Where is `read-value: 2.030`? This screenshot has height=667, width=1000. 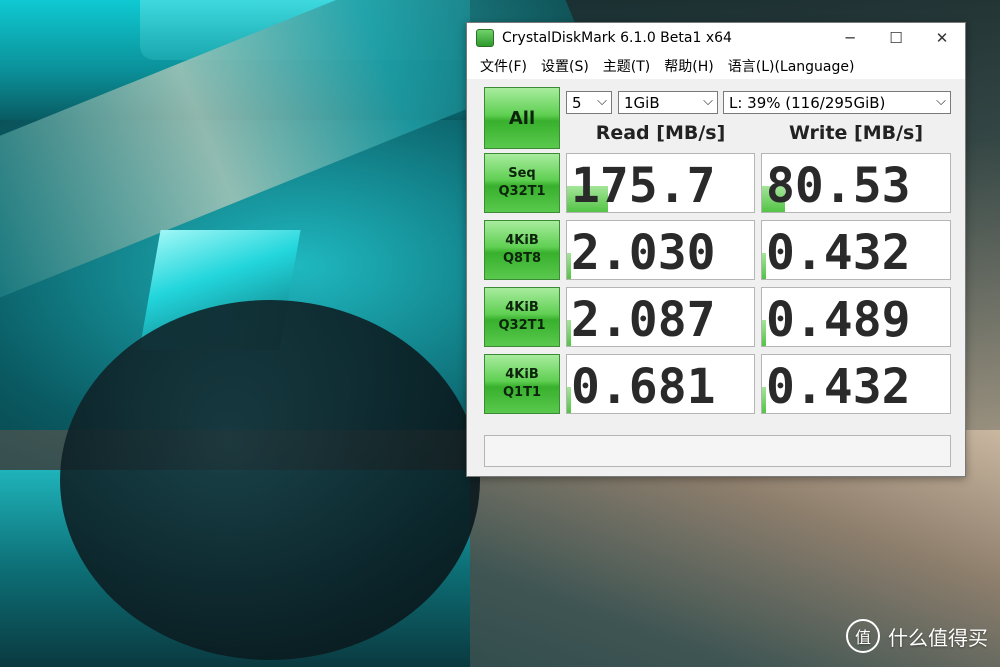 read-value: 2.030 is located at coordinates (643, 252).